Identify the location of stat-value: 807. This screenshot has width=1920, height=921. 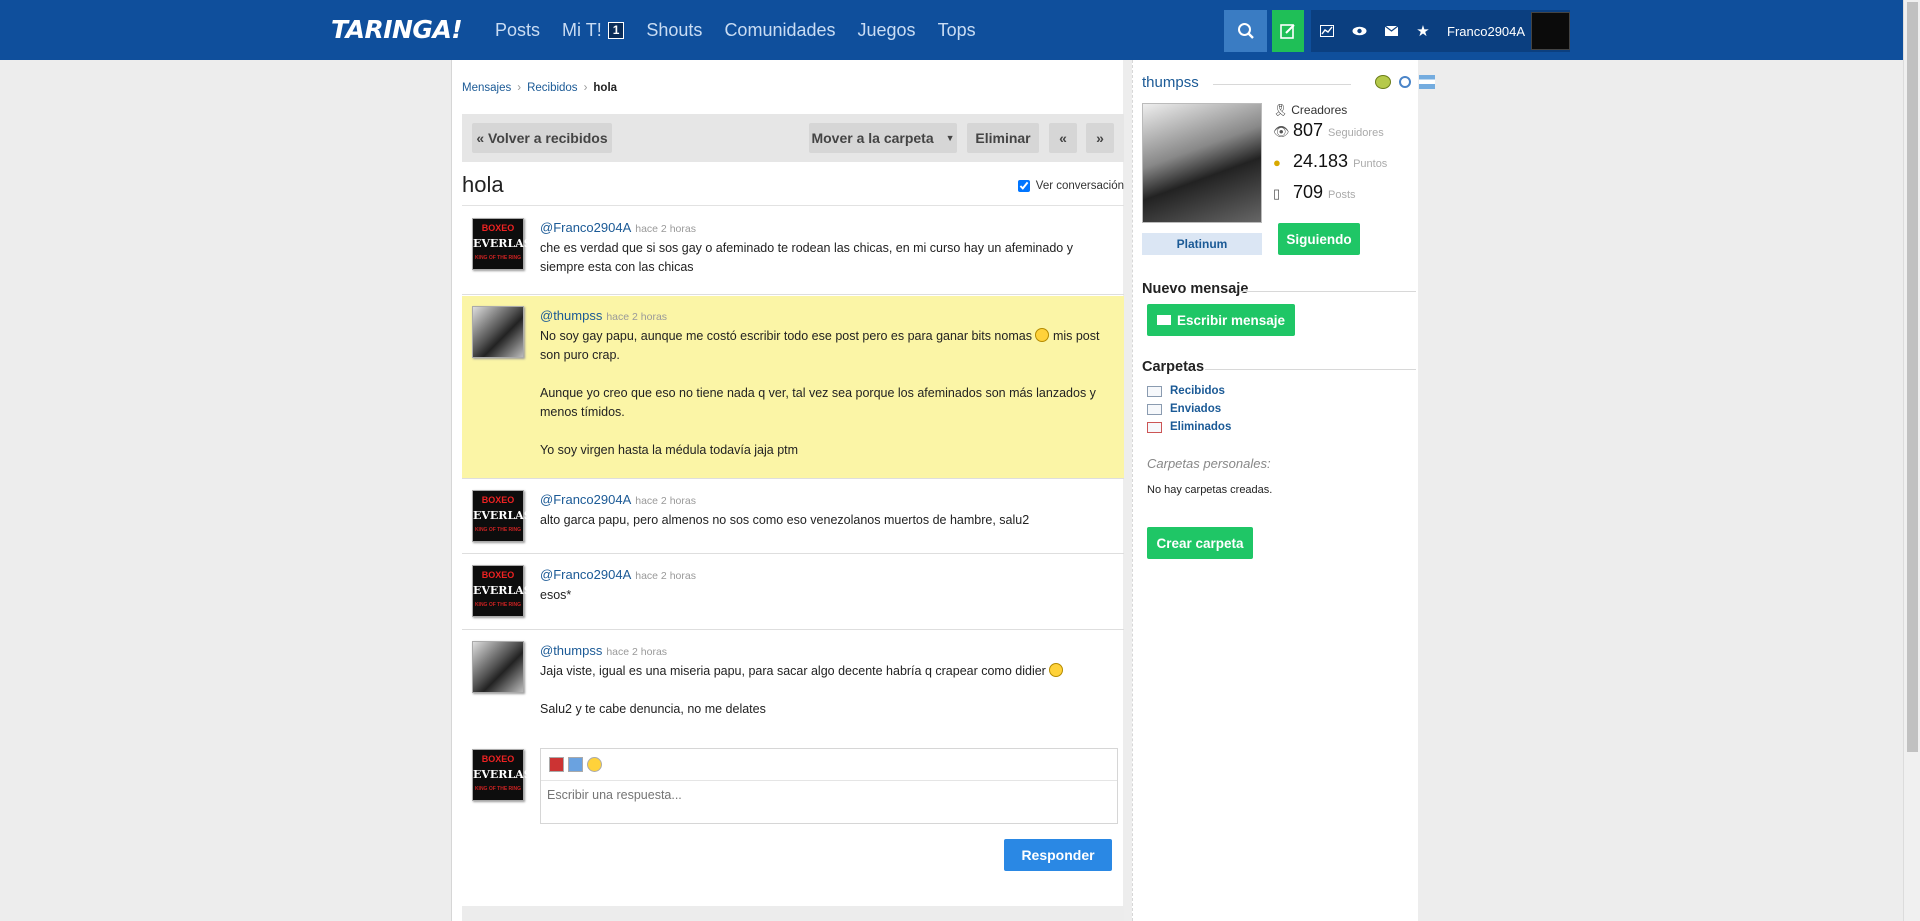
(1308, 130).